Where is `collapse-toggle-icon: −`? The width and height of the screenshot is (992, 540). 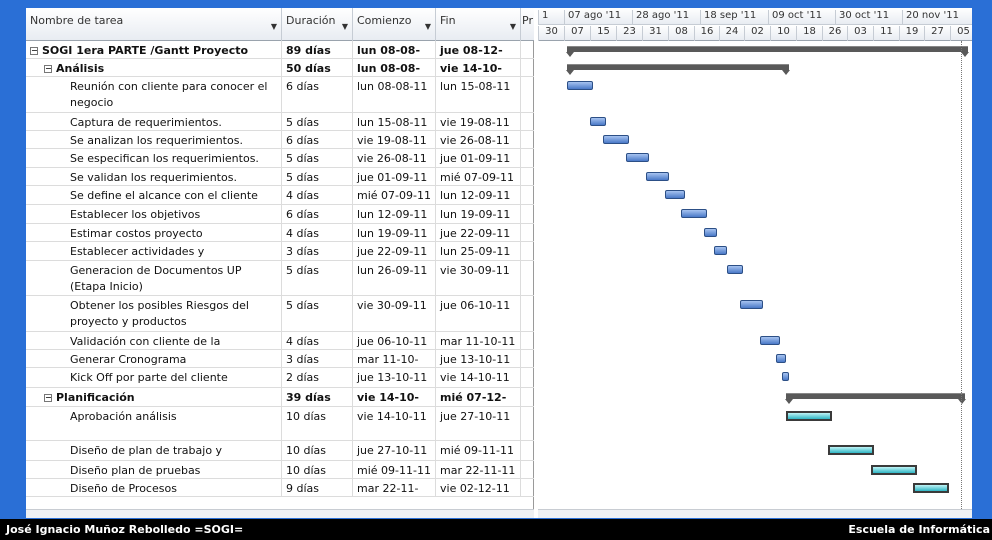
collapse-toggle-icon: − is located at coordinates (34, 51).